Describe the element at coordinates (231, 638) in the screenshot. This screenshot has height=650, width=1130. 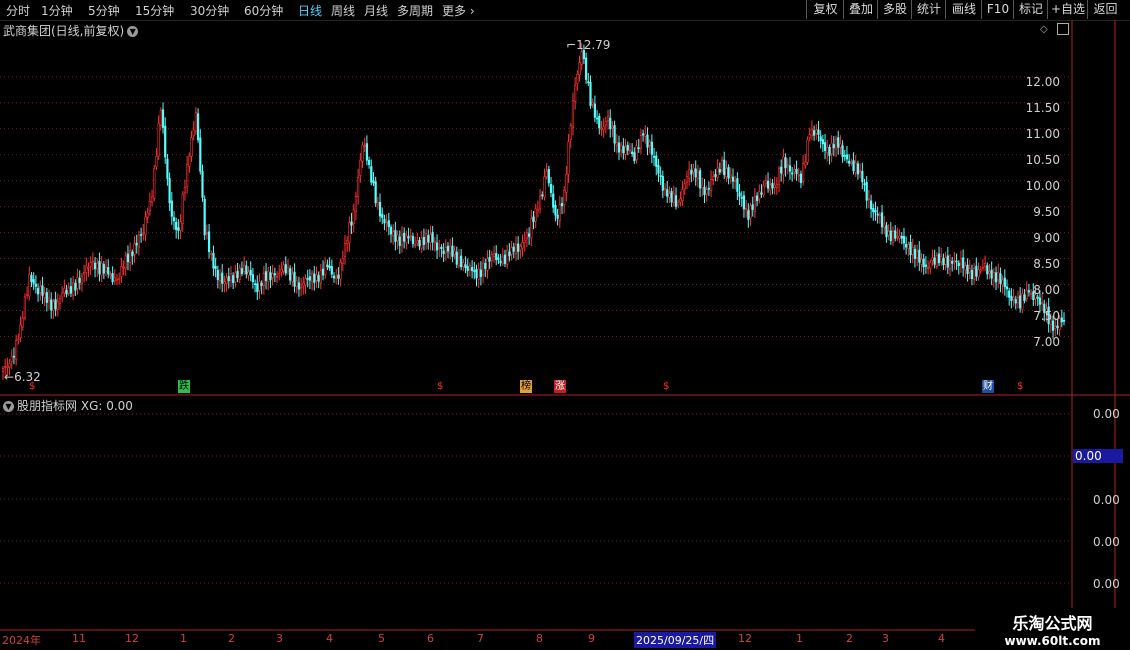
I see `date-tick: 2` at that location.